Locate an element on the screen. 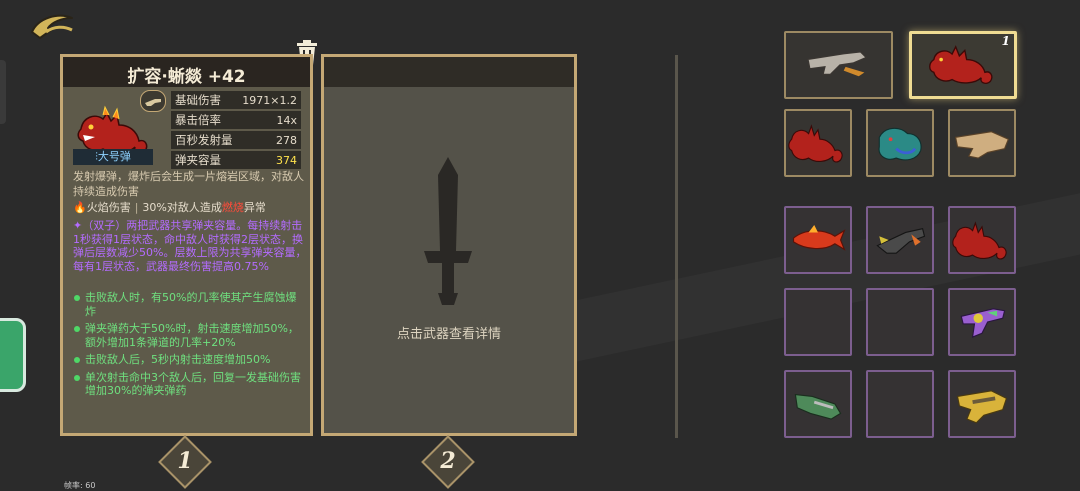 This screenshot has height=491, width=1080. fire-icon: 🔥 is located at coordinates (80, 207).